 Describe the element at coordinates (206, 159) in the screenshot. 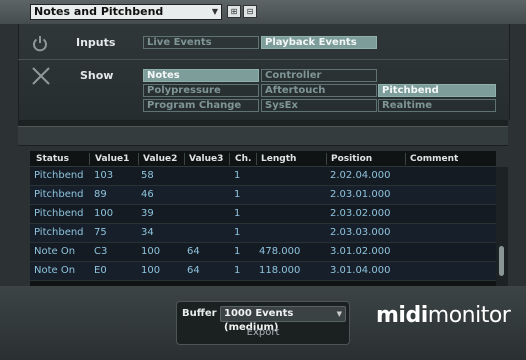

I see `column-header: Value3` at that location.